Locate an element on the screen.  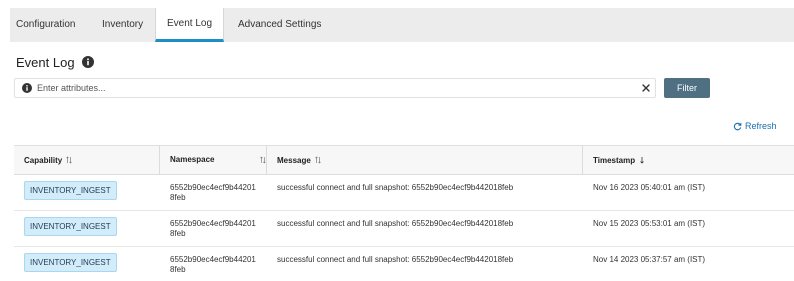
tab-inventory: Inventory is located at coordinates (122, 25).